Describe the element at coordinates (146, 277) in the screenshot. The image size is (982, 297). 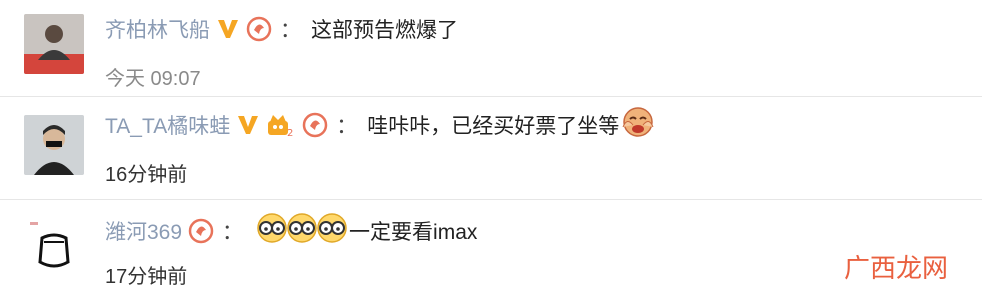
I see `comment-time: 17分钟前` at that location.